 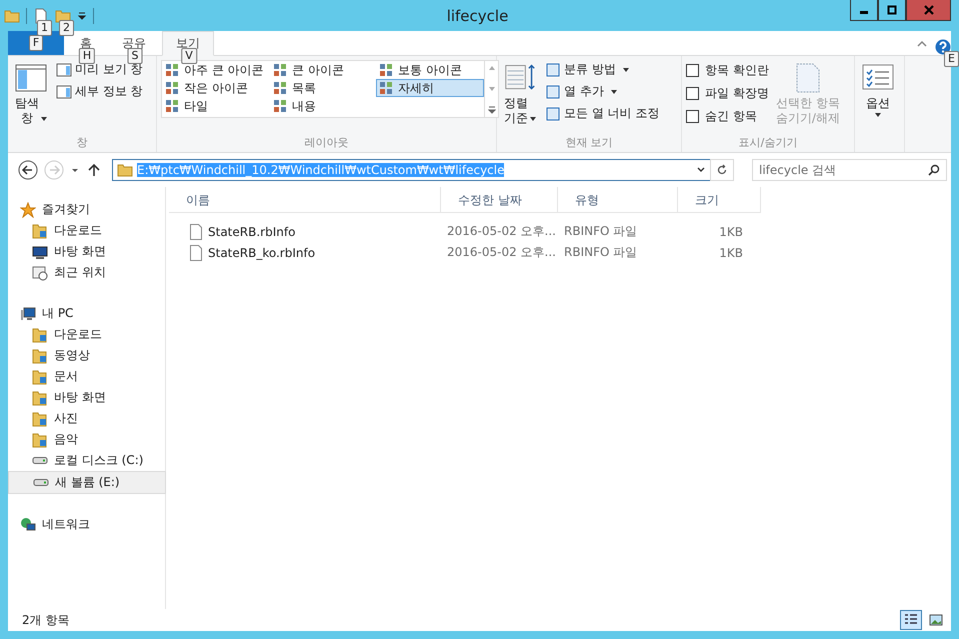 I want to click on pane-button: 세부 정보 창, so click(x=99, y=91).